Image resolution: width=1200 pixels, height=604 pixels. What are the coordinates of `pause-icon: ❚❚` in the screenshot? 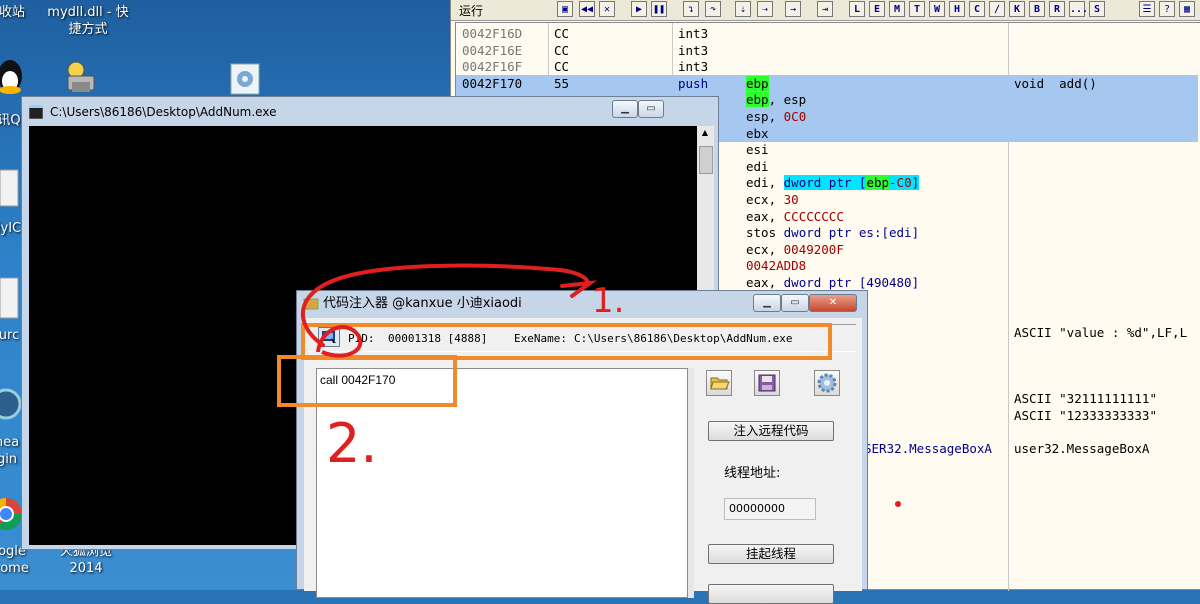 It's located at (659, 9).